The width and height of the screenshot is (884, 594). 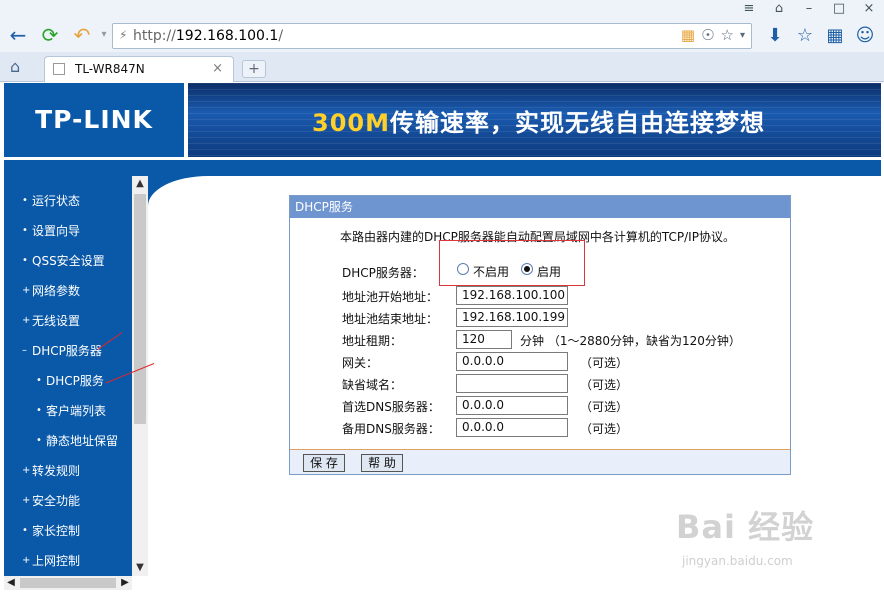 I want to click on gateway-row: 网关： 0.0.0.0 （可选）, so click(x=562, y=362).